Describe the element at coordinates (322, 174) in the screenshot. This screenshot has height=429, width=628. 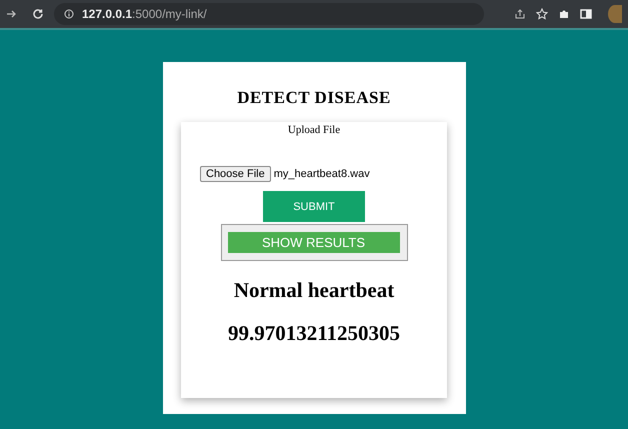
I see `file-name: my_heartbeat8.wav` at that location.